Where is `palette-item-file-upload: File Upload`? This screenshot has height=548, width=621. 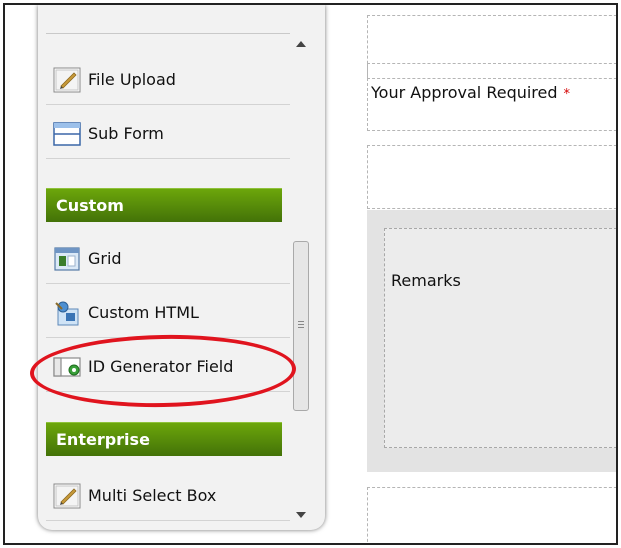
palette-item-file-upload: File Upload is located at coordinates (168, 80).